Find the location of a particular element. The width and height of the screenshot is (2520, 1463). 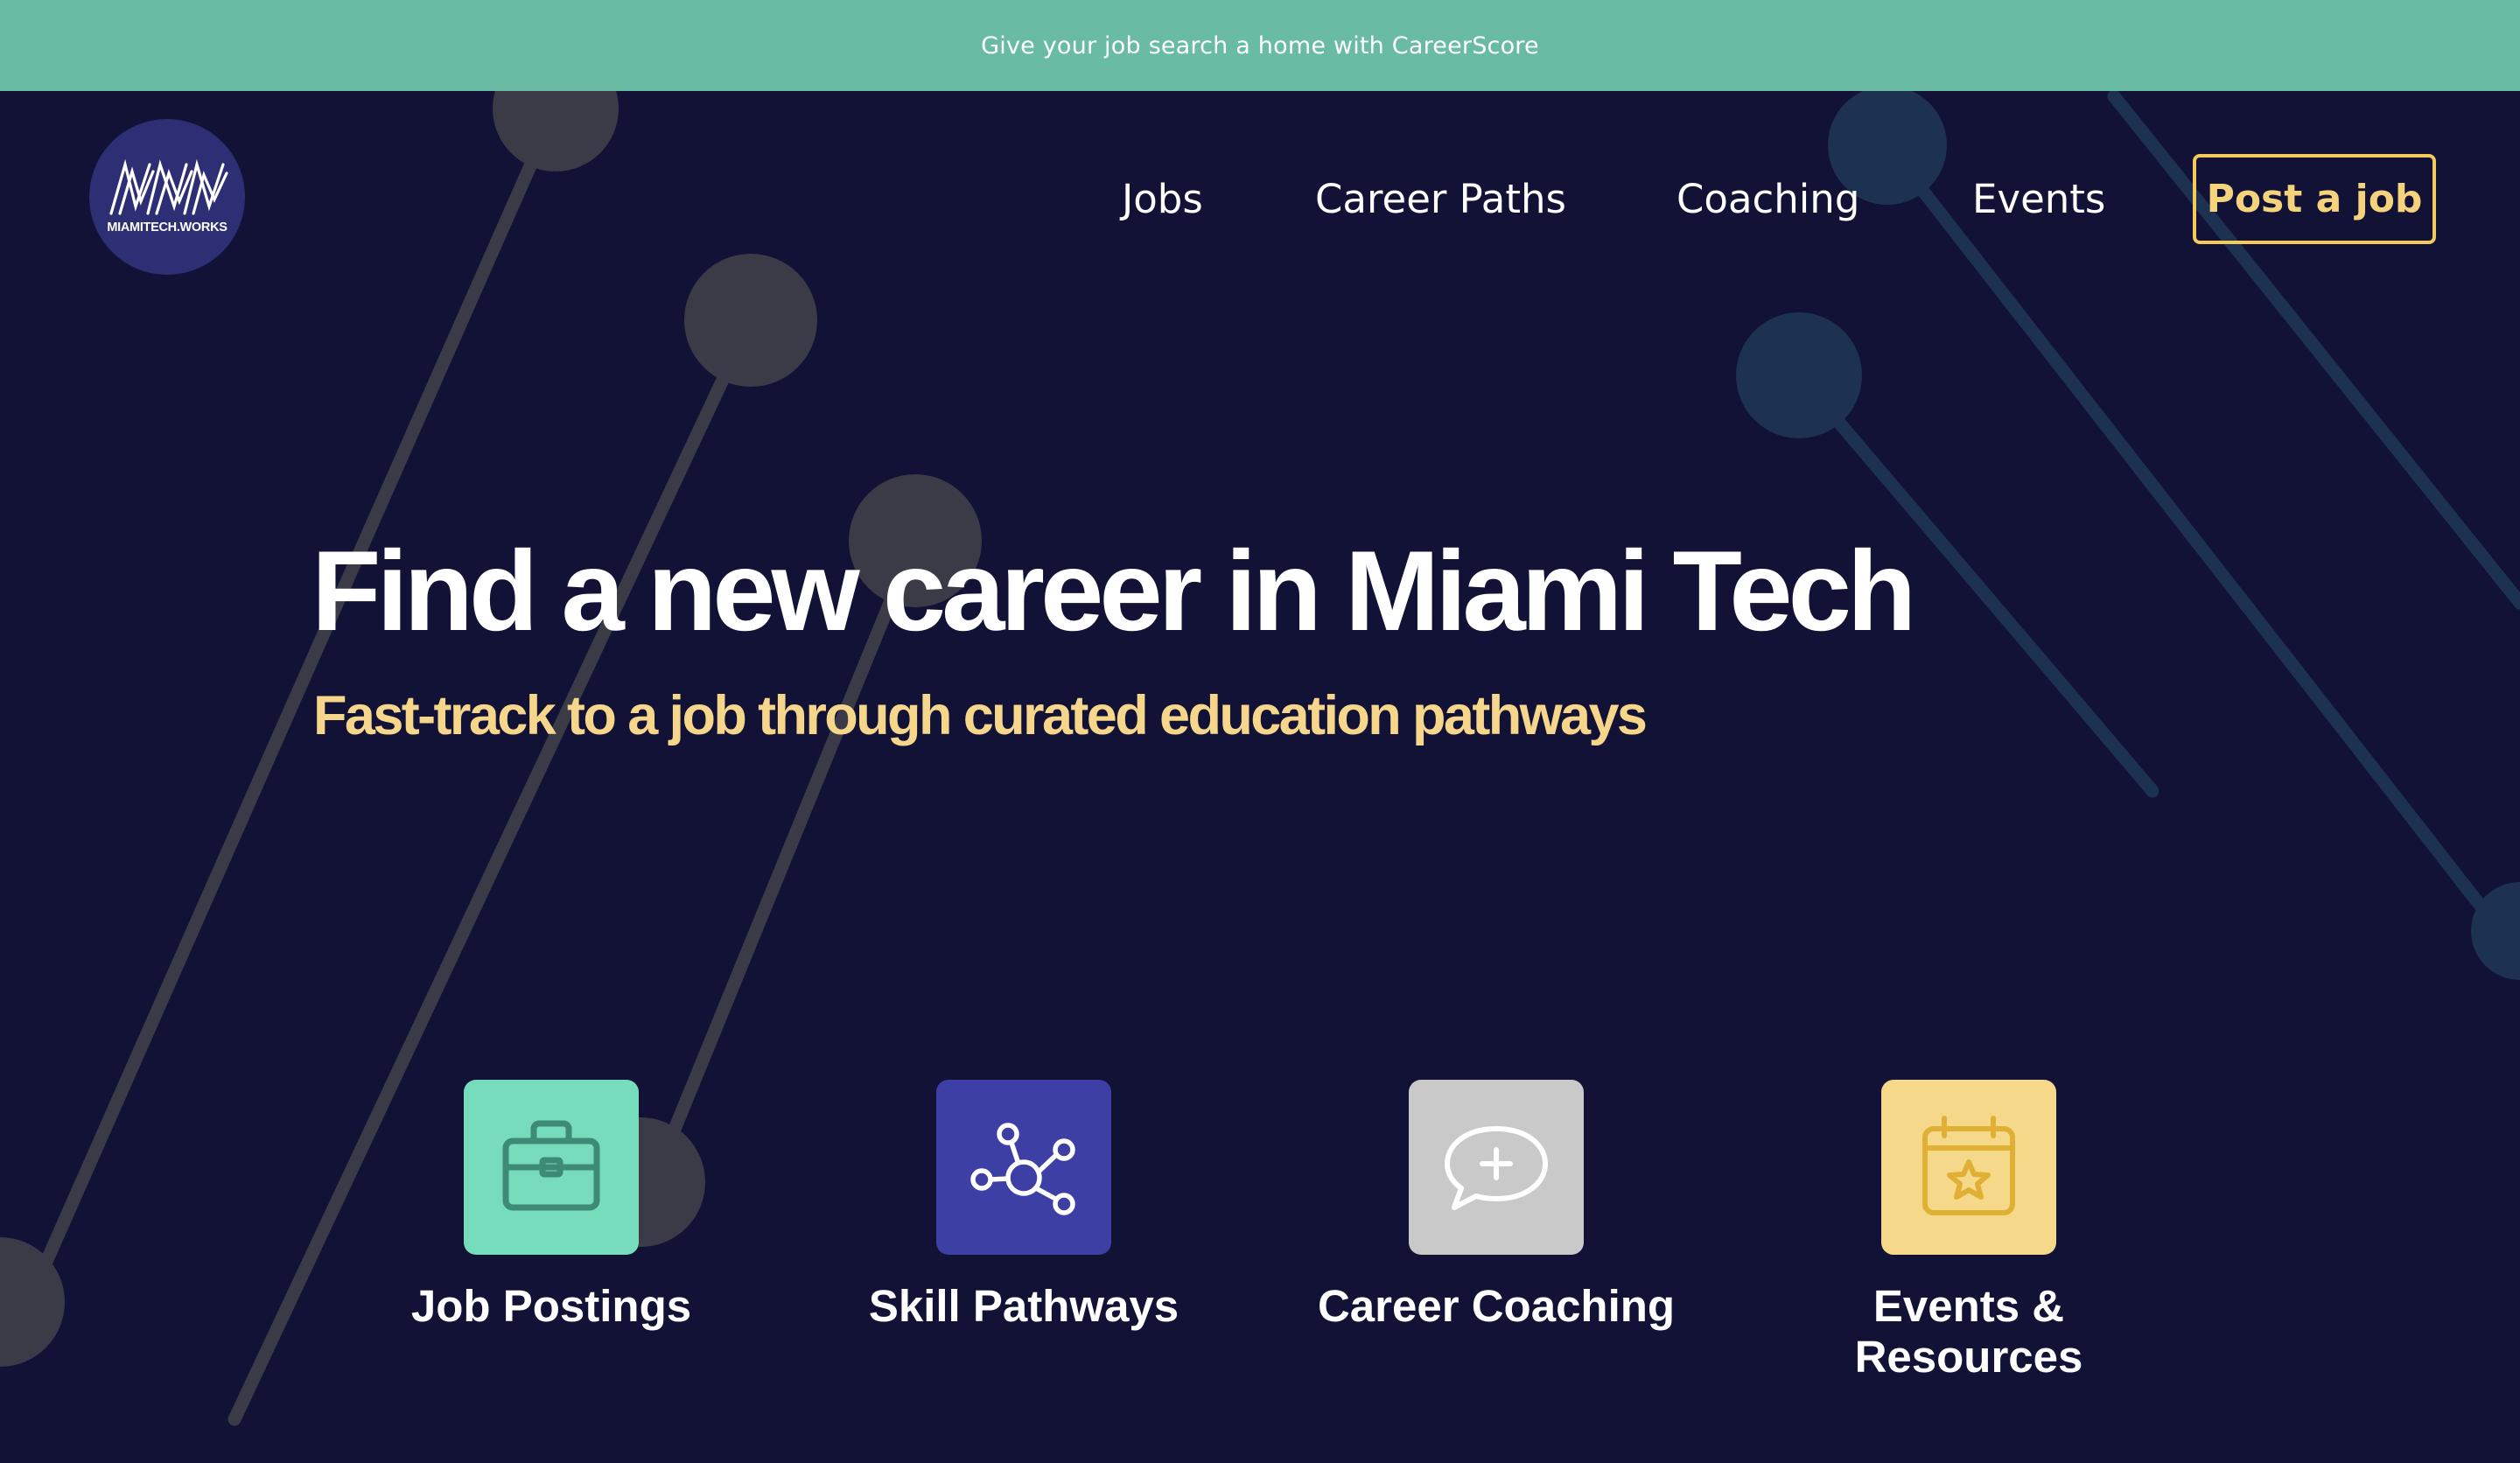

post-job-button: Post a job is located at coordinates (2314, 199).